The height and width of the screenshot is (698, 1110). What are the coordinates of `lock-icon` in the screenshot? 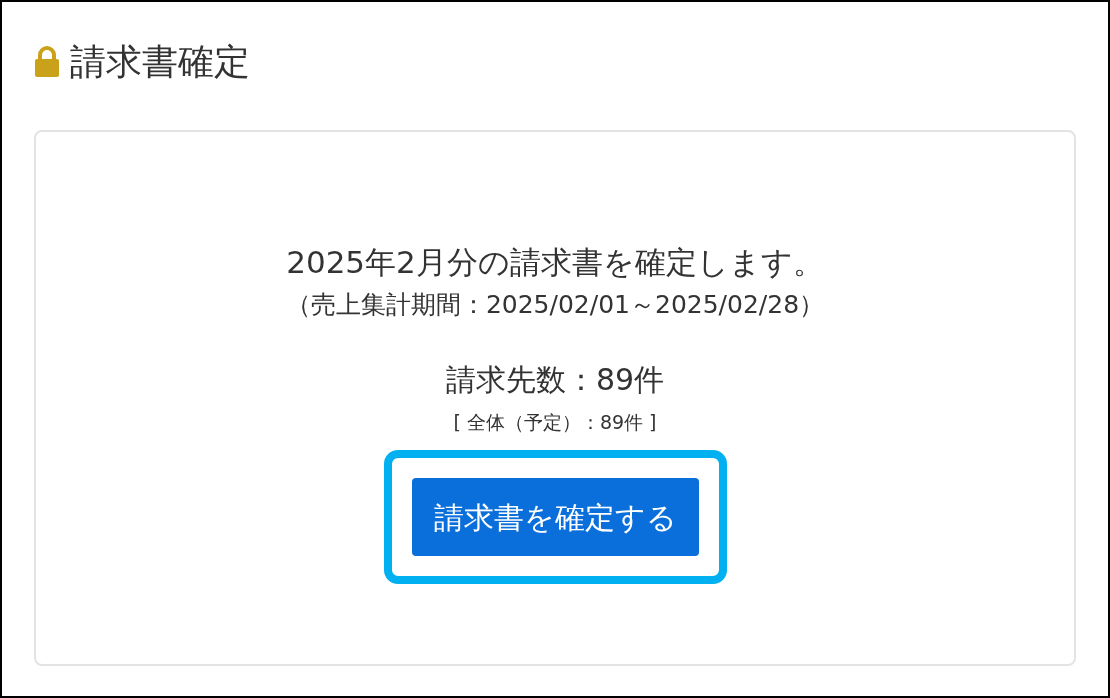 It's located at (47, 62).